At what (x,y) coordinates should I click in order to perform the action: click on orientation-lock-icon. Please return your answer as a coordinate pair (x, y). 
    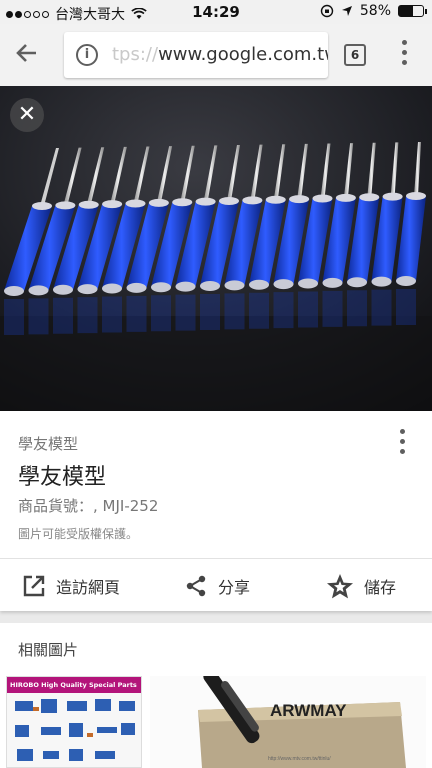
    Looking at the image, I should click on (327, 11).